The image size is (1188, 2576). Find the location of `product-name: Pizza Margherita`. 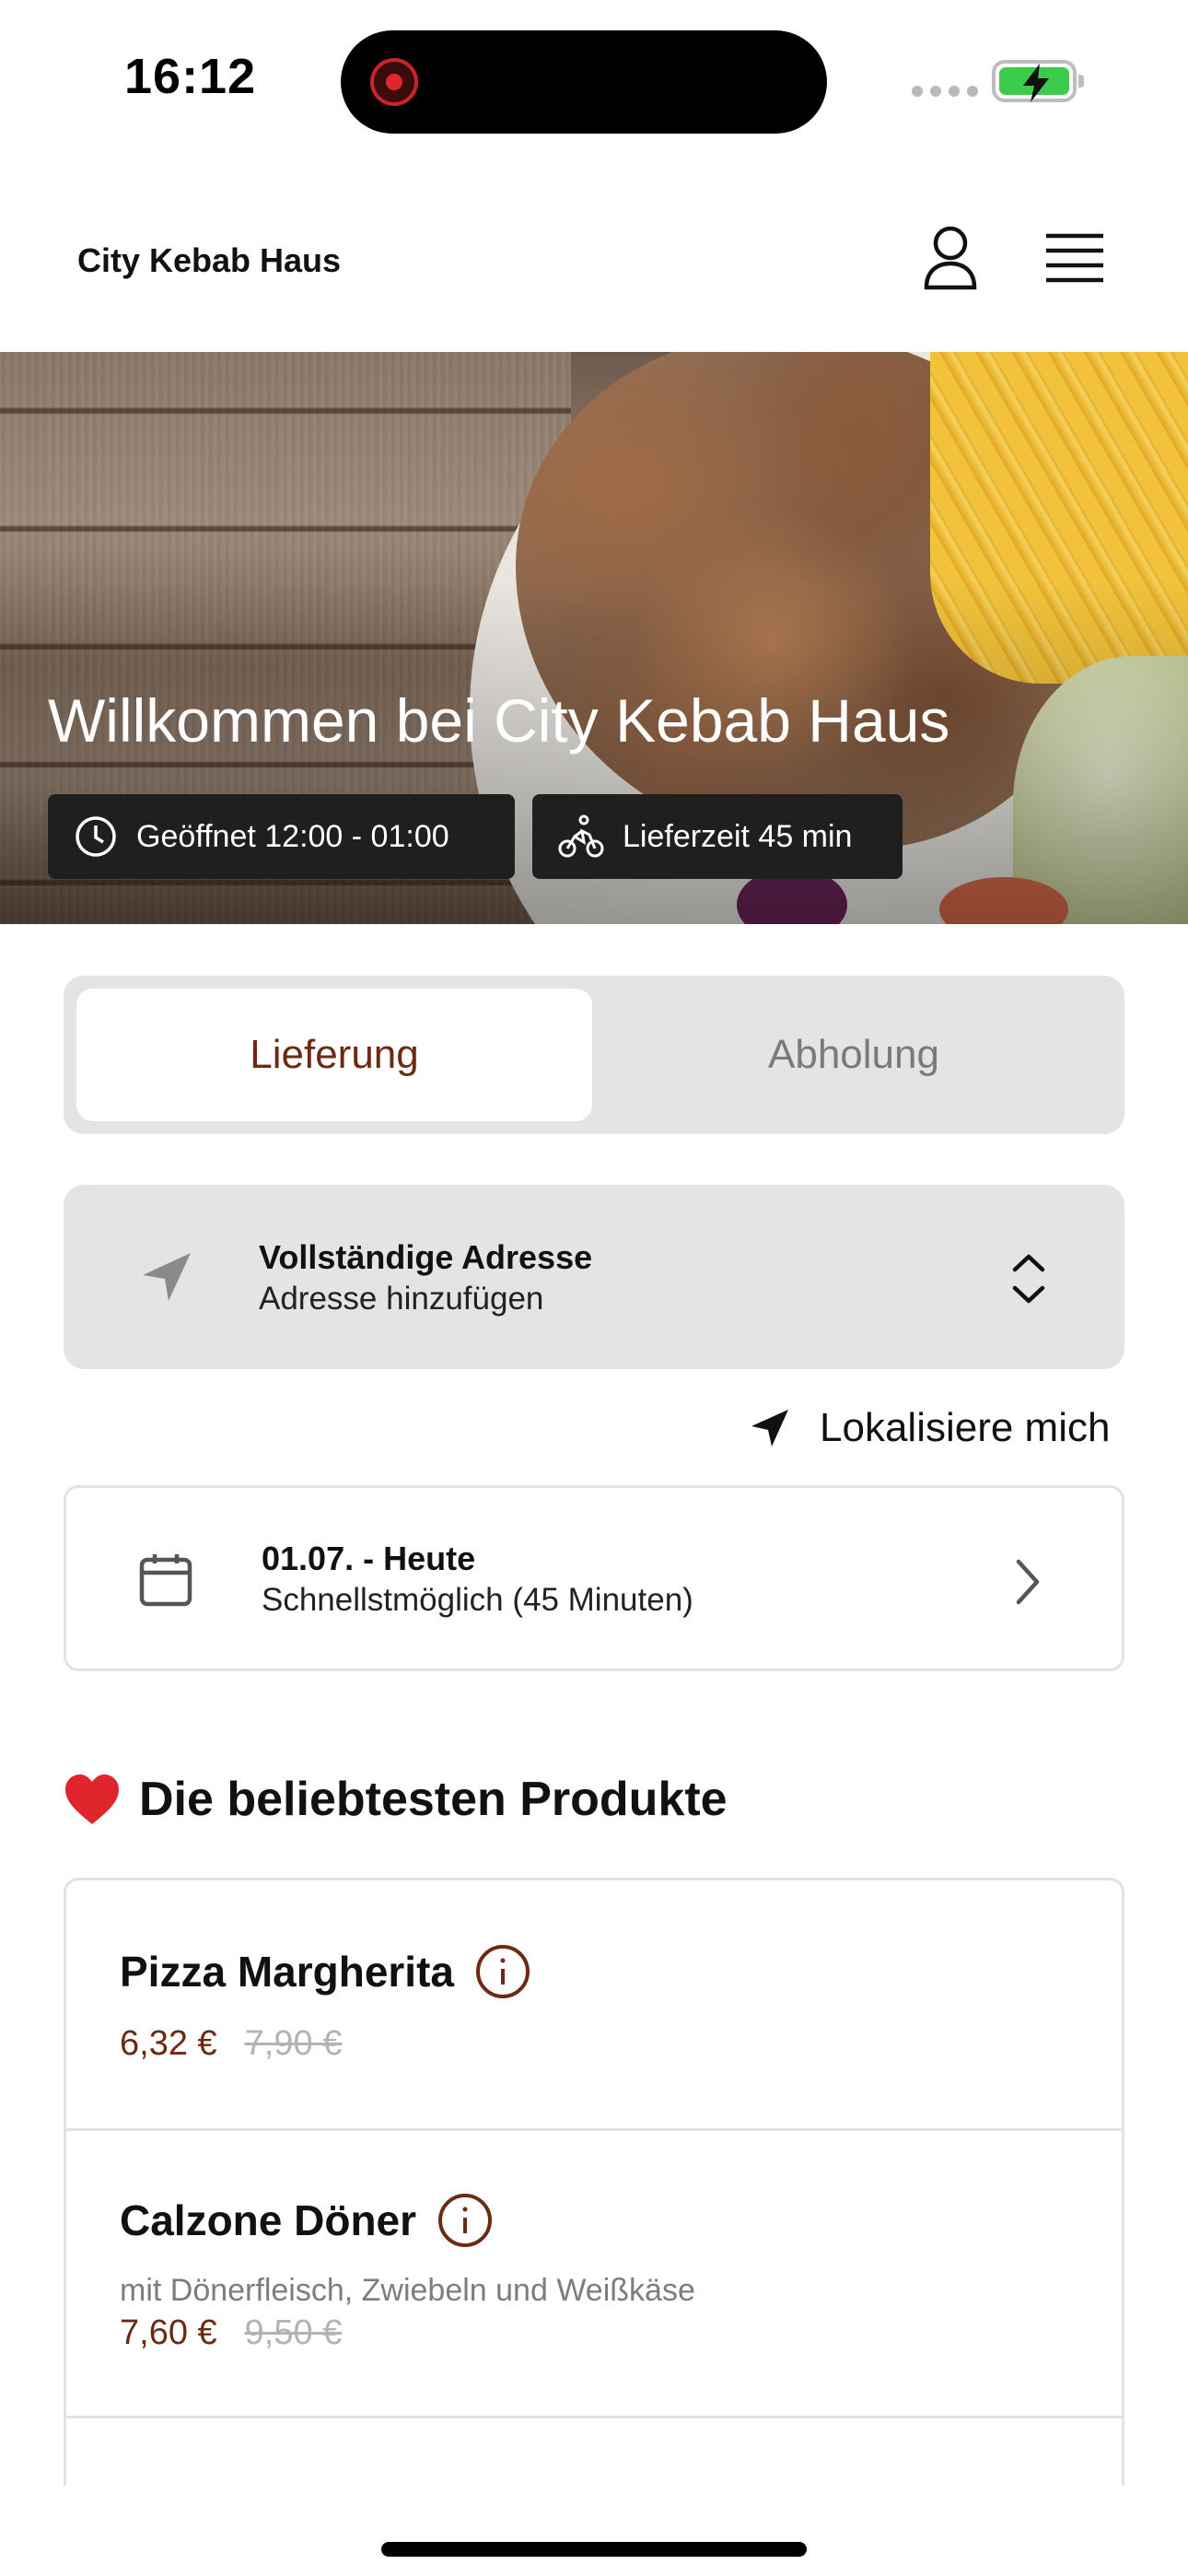

product-name: Pizza Margherita is located at coordinates (287, 1972).